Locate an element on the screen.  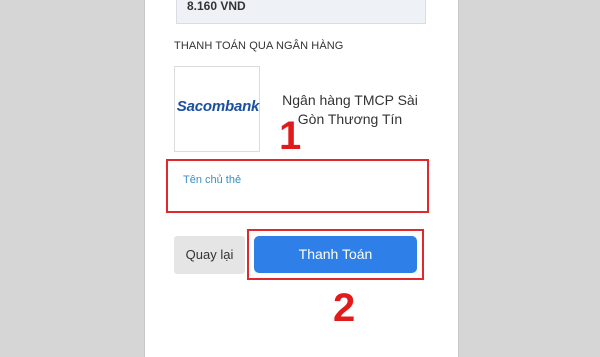
section-label: THANH TOÁN QUA NGÂN HÀNG is located at coordinates (259, 46).